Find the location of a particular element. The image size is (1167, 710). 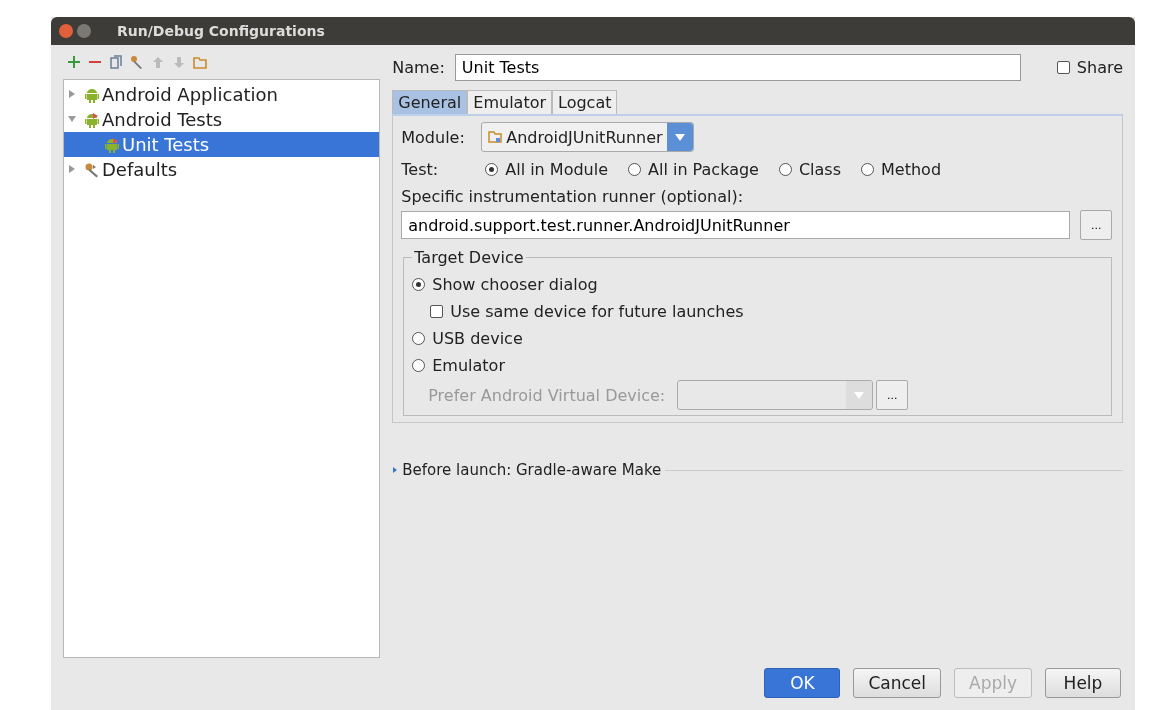

tab: Emulator is located at coordinates (510, 102).